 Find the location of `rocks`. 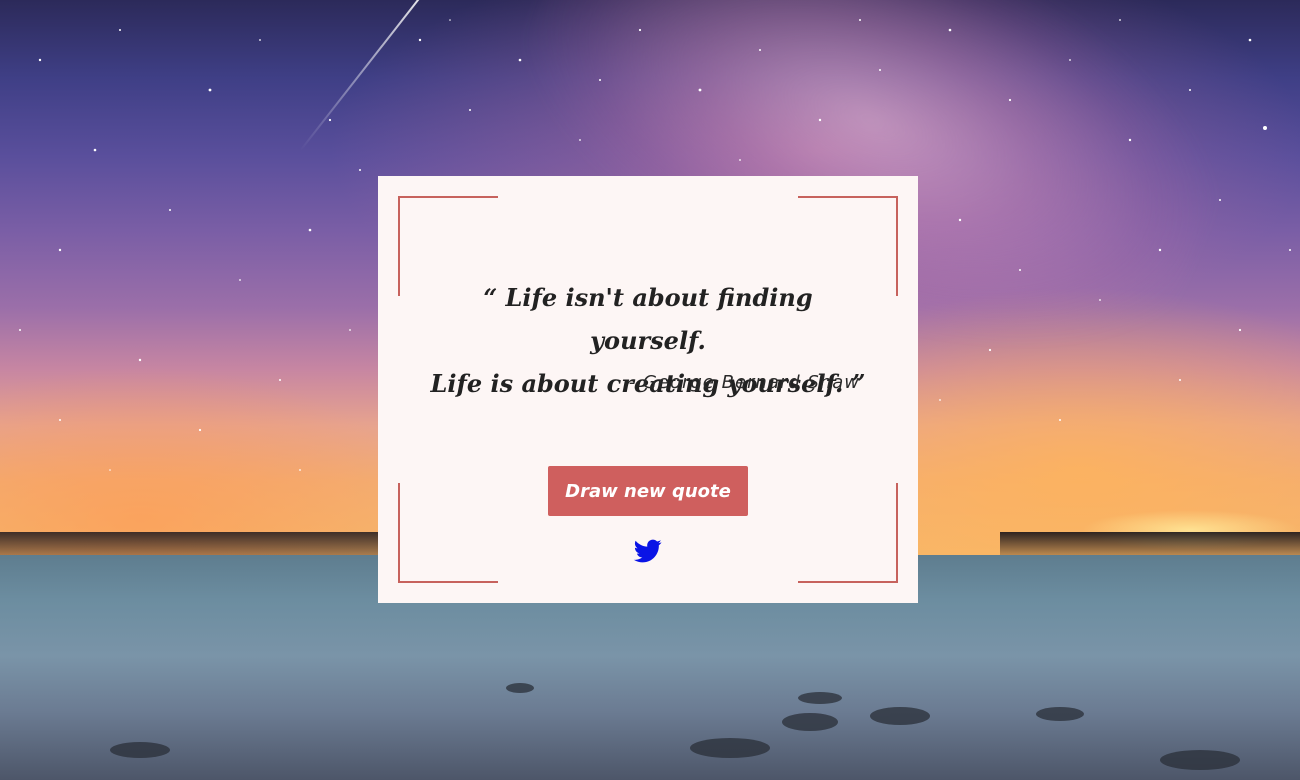

rocks is located at coordinates (675, 726).